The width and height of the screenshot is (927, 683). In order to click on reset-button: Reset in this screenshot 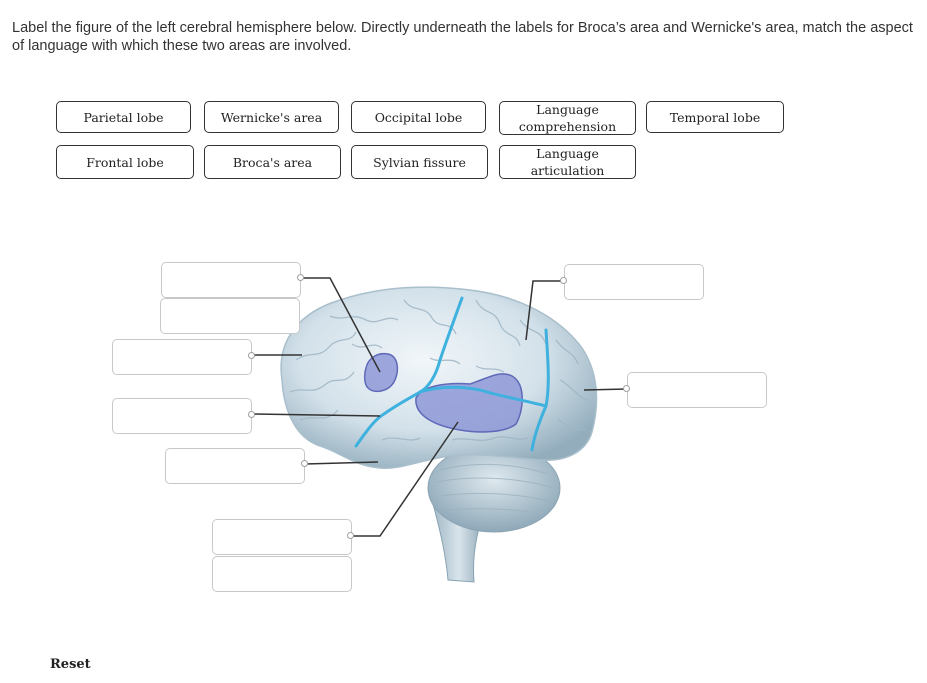, I will do `click(70, 664)`.